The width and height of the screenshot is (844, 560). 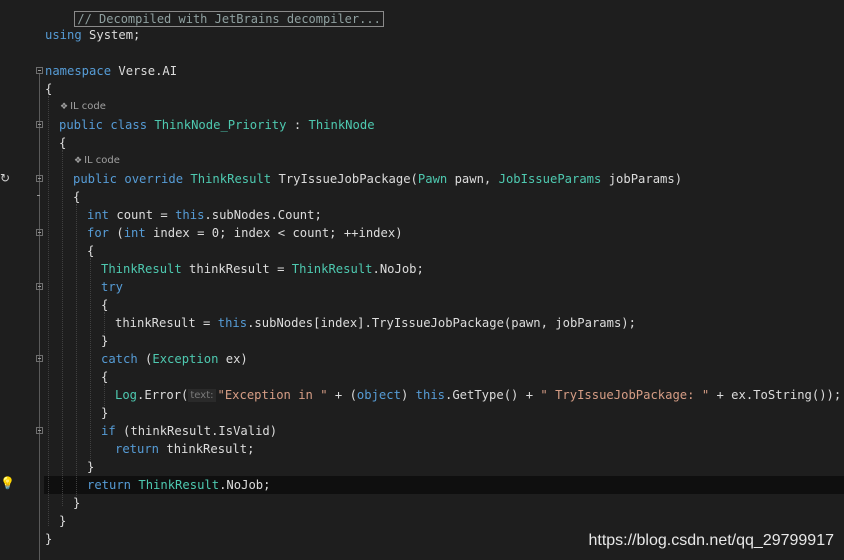 What do you see at coordinates (39, 430) in the screenshot?
I see `fold-toggle-if` at bounding box center [39, 430].